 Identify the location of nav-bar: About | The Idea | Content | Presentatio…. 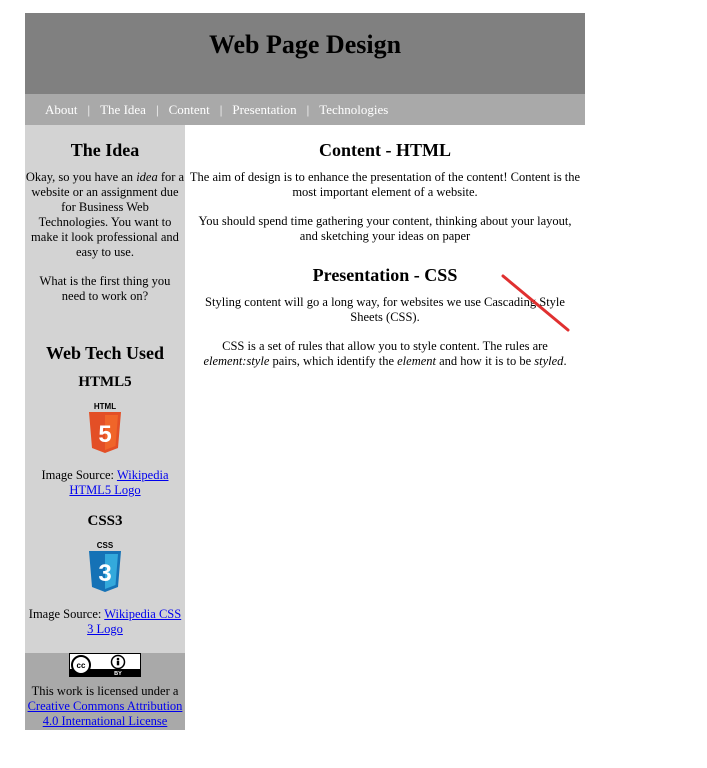
(305, 109).